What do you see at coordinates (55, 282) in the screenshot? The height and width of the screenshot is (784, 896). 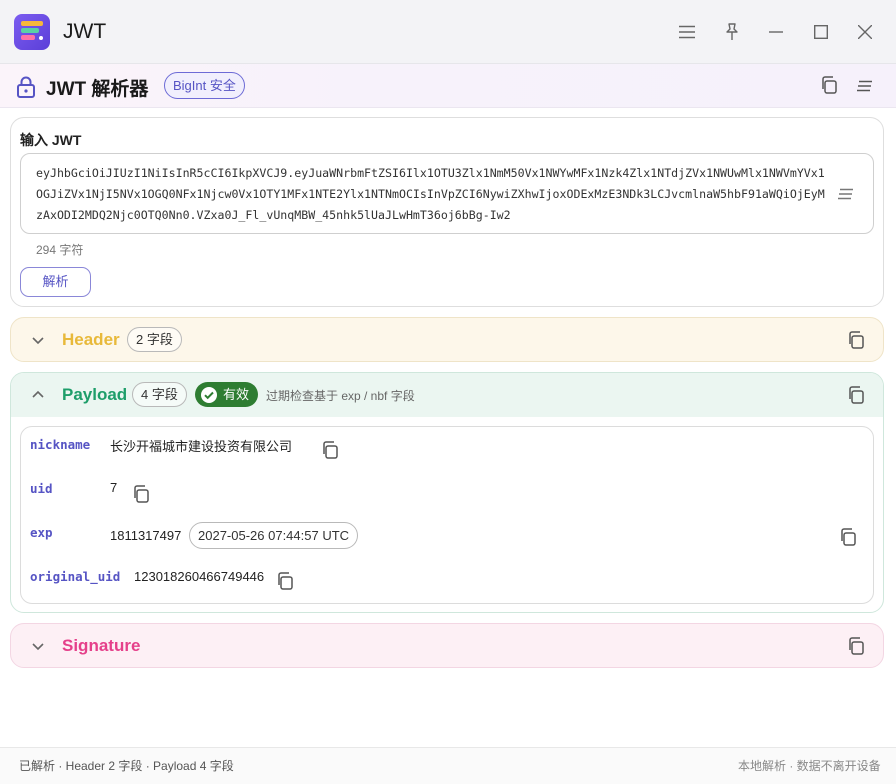 I see `parse-button: 解析` at bounding box center [55, 282].